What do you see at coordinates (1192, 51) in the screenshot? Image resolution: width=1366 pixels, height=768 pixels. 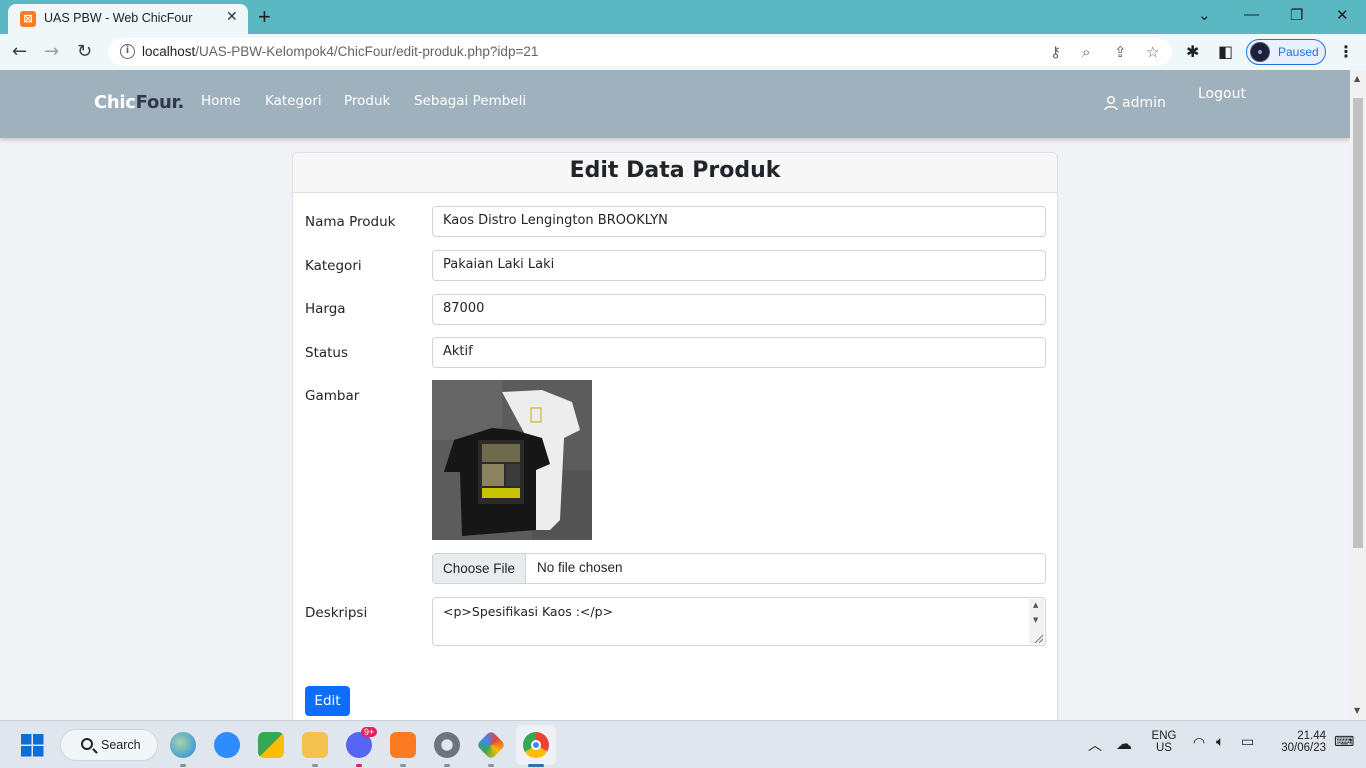 I see `extensions-puzzle-icon: ✱` at bounding box center [1192, 51].